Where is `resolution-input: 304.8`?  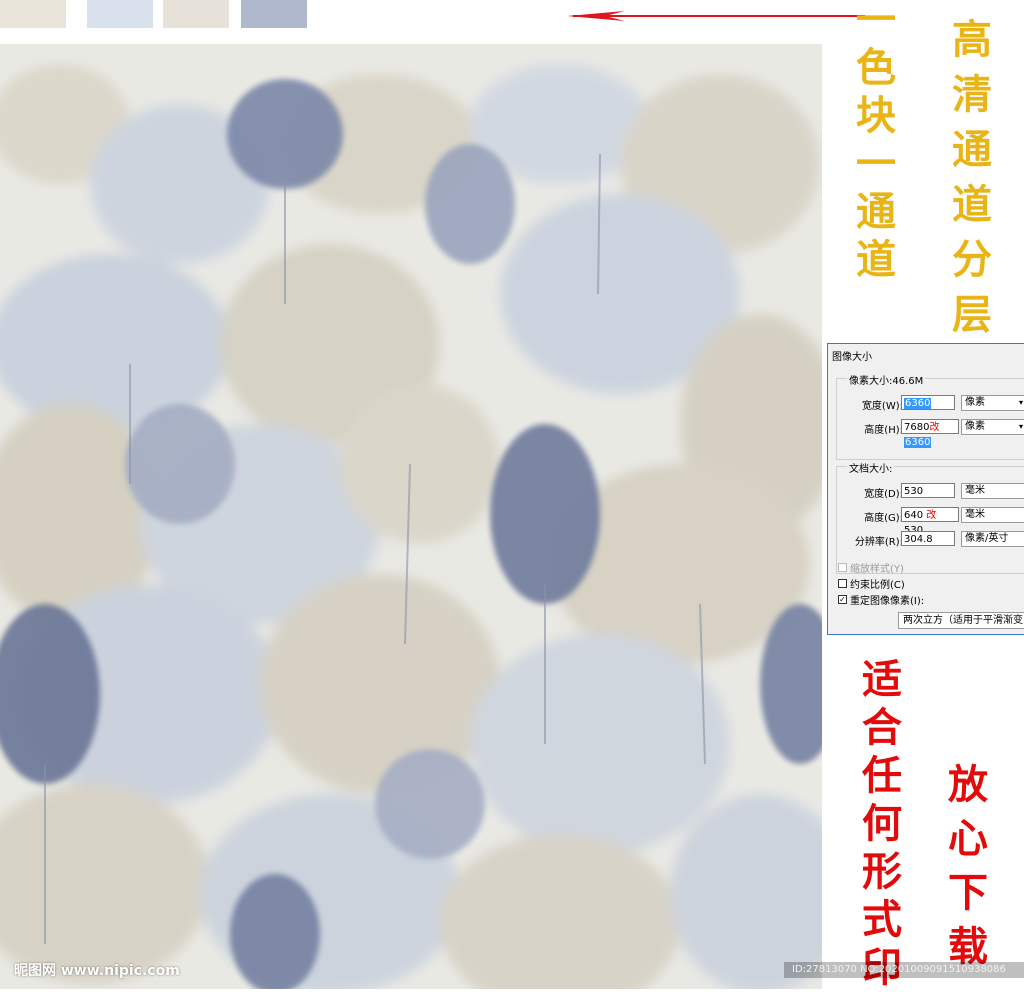 resolution-input: 304.8 is located at coordinates (928, 538).